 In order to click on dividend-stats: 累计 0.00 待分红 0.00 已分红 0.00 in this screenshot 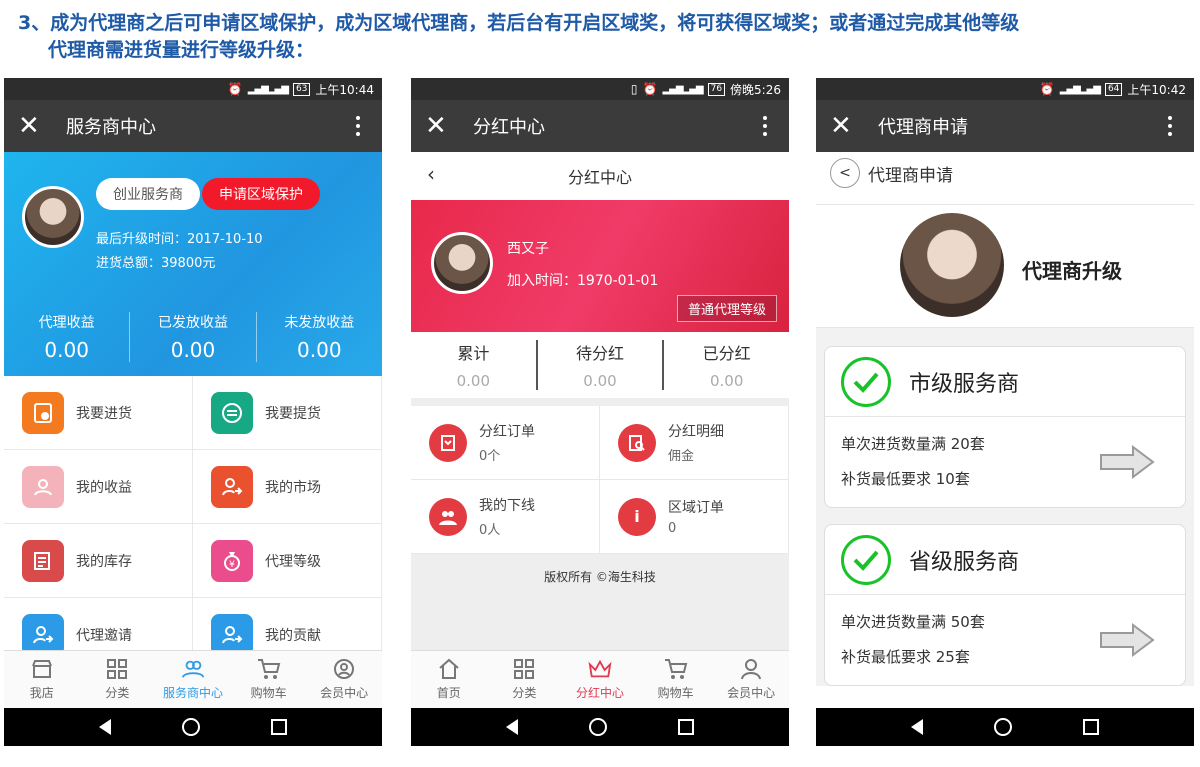, I will do `click(600, 369)`.